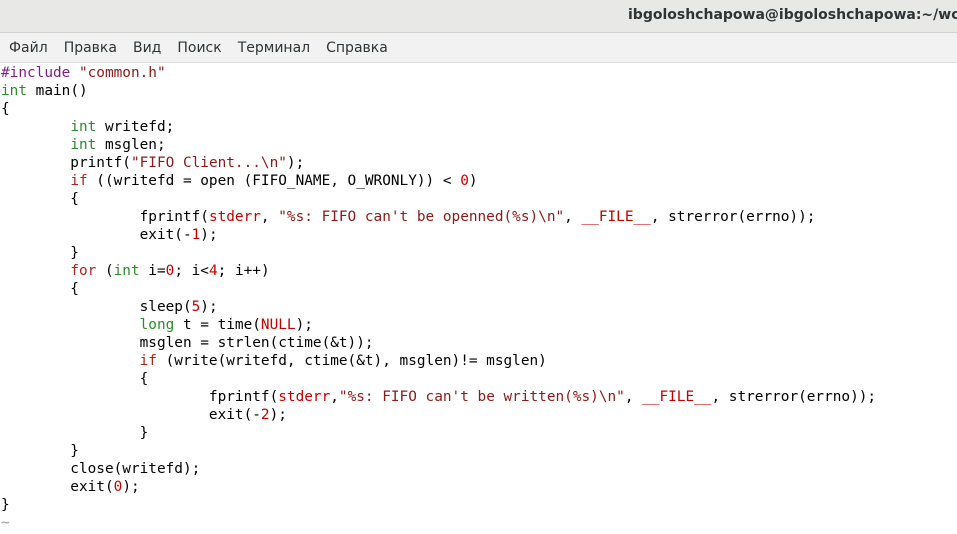  I want to click on menu-file: Файл, so click(28, 48).